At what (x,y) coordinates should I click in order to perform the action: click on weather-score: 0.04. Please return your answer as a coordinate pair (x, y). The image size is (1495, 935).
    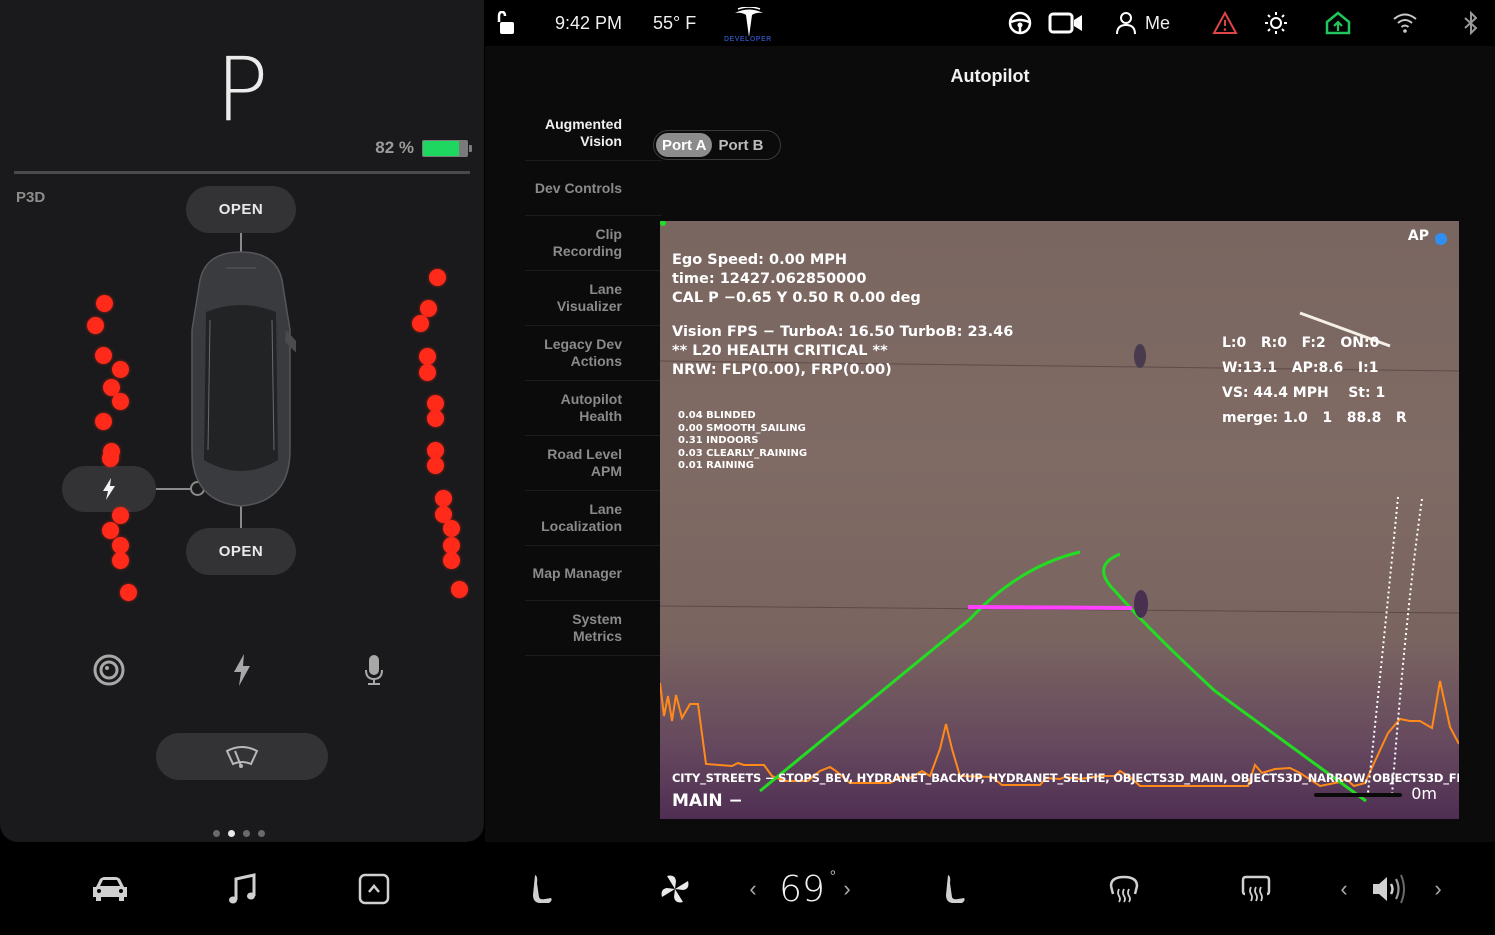
    Looking at the image, I should click on (690, 415).